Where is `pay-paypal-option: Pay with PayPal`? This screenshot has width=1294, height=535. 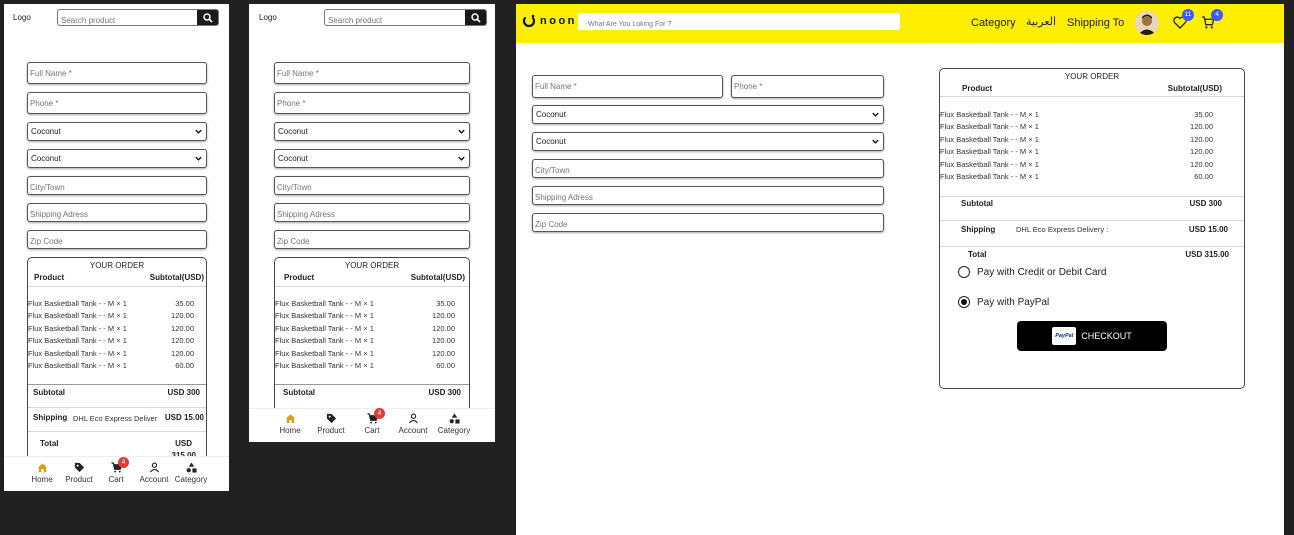
pay-paypal-option: Pay with PayPal is located at coordinates (1003, 302).